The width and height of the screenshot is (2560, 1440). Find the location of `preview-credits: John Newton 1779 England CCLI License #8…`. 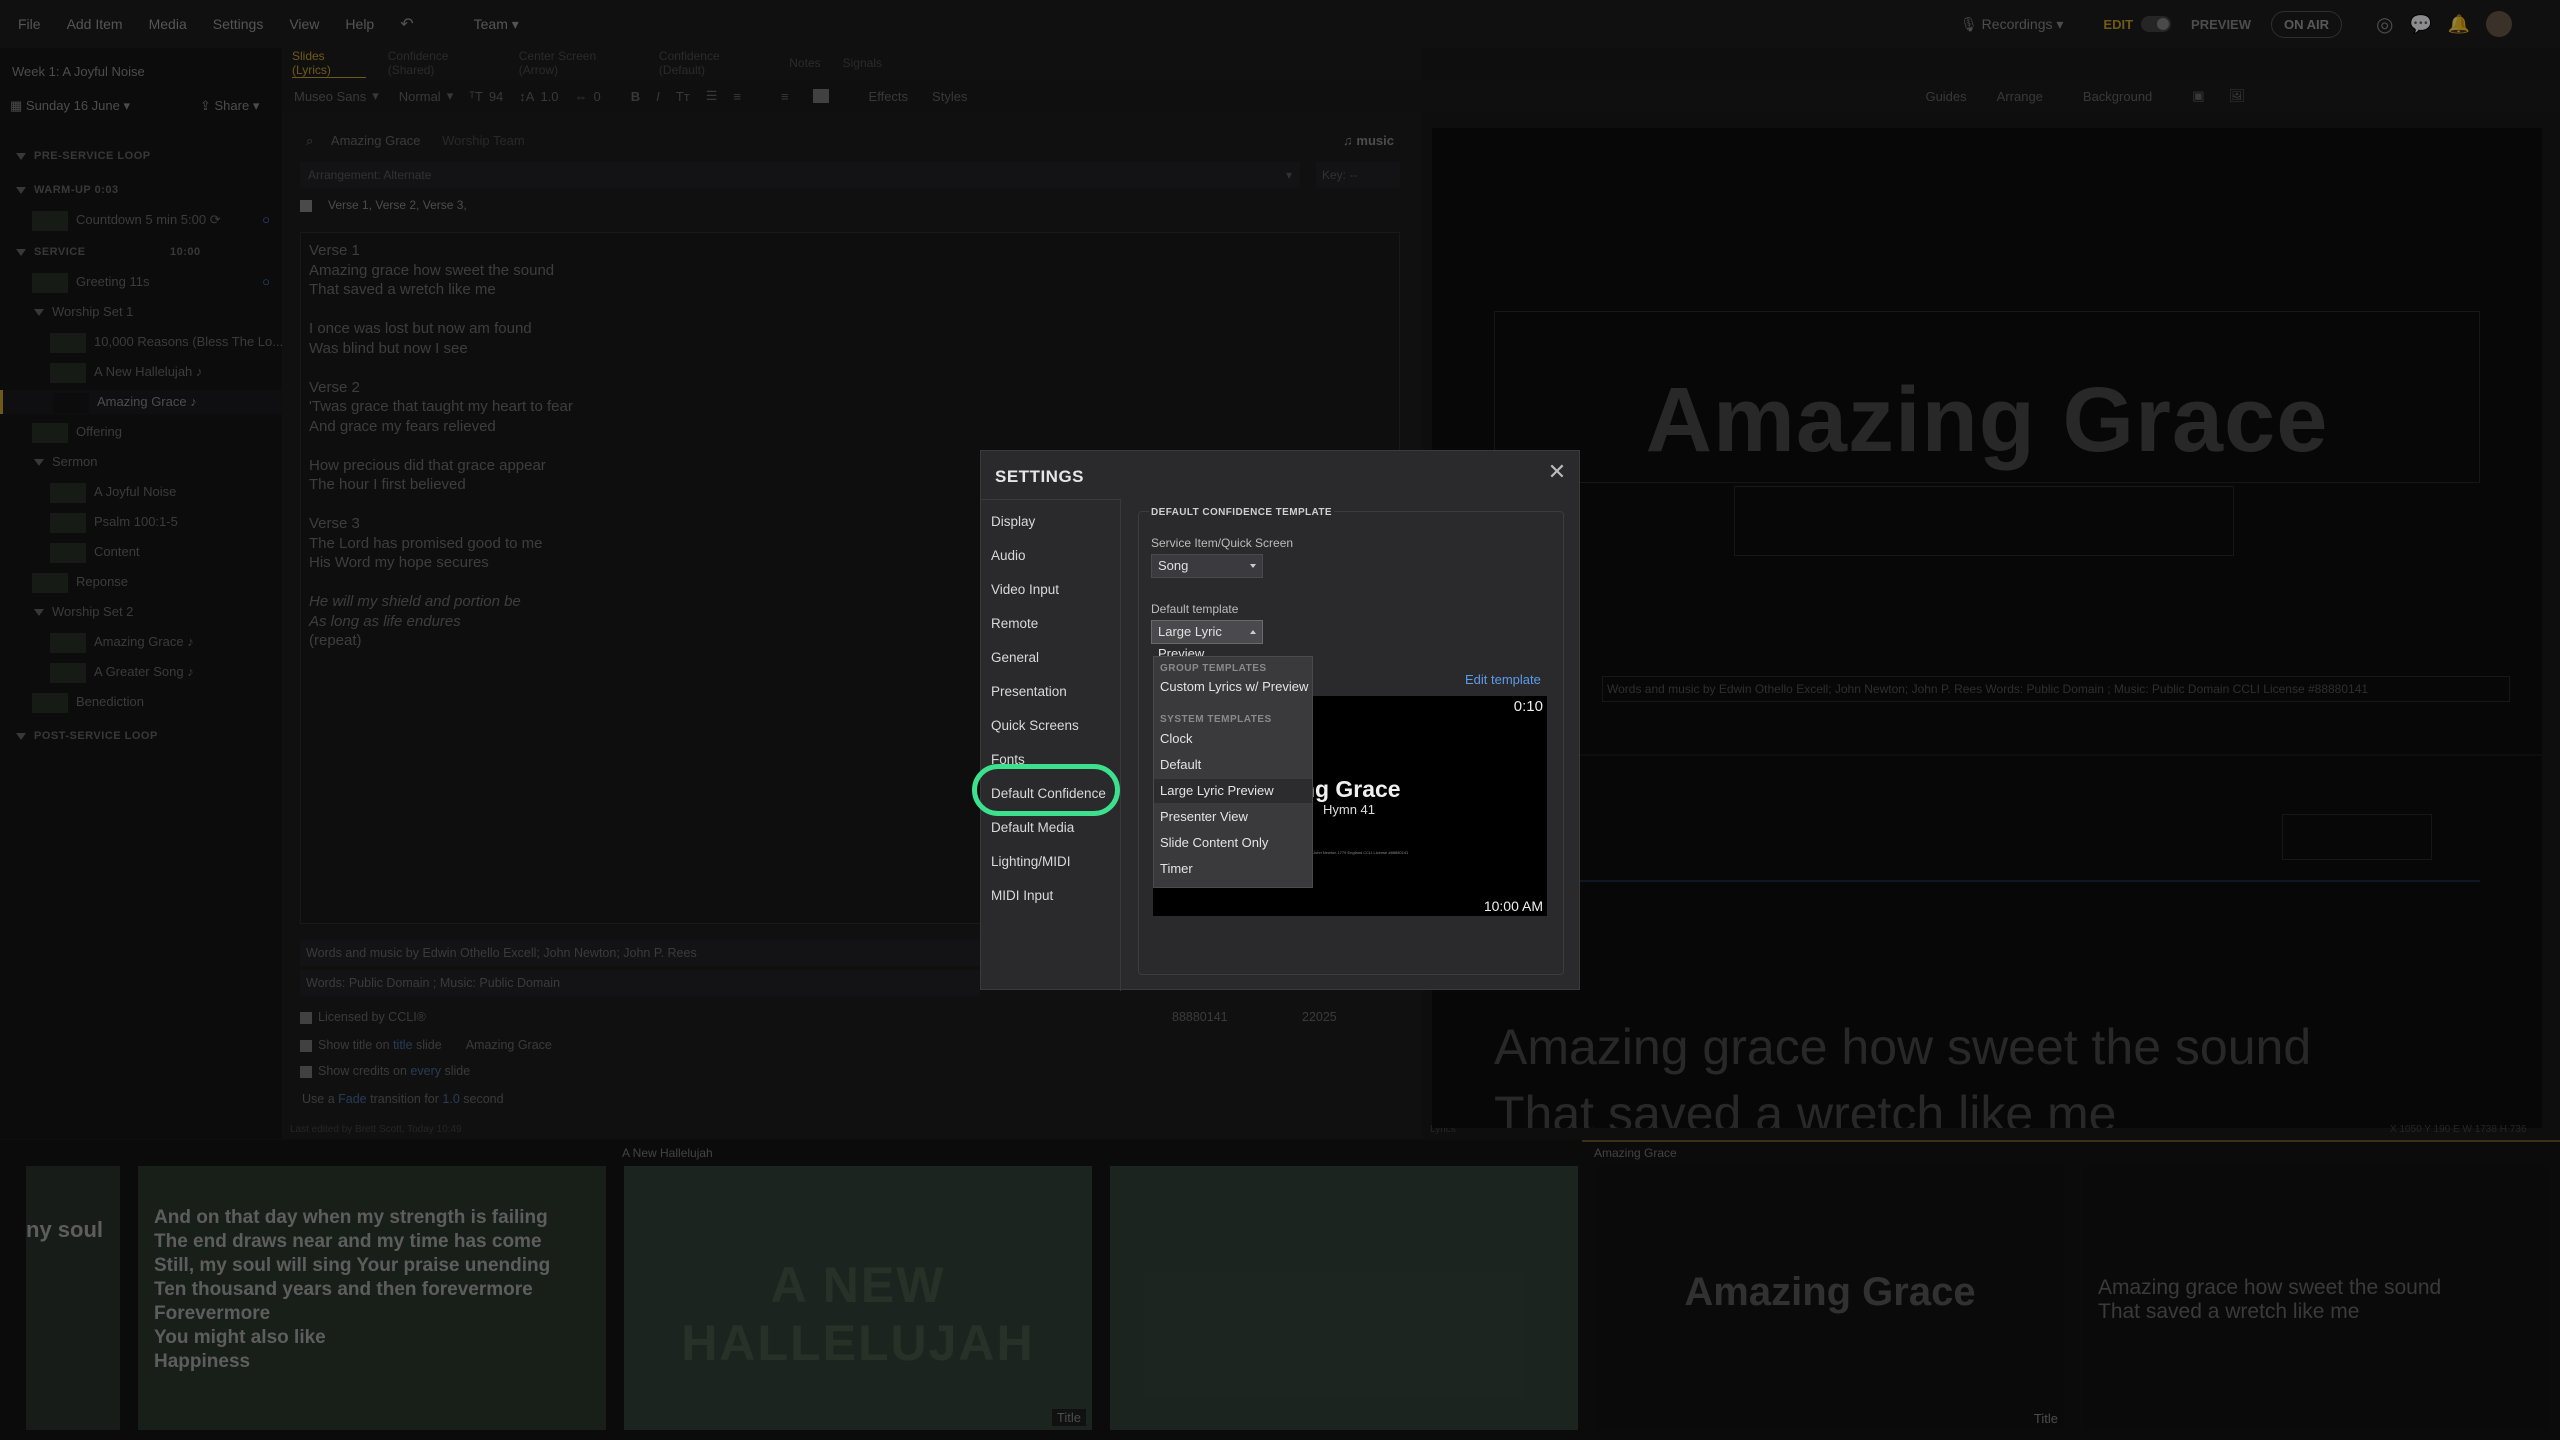

preview-credits: John Newton 1779 England CCLI License #8… is located at coordinates (1361, 852).